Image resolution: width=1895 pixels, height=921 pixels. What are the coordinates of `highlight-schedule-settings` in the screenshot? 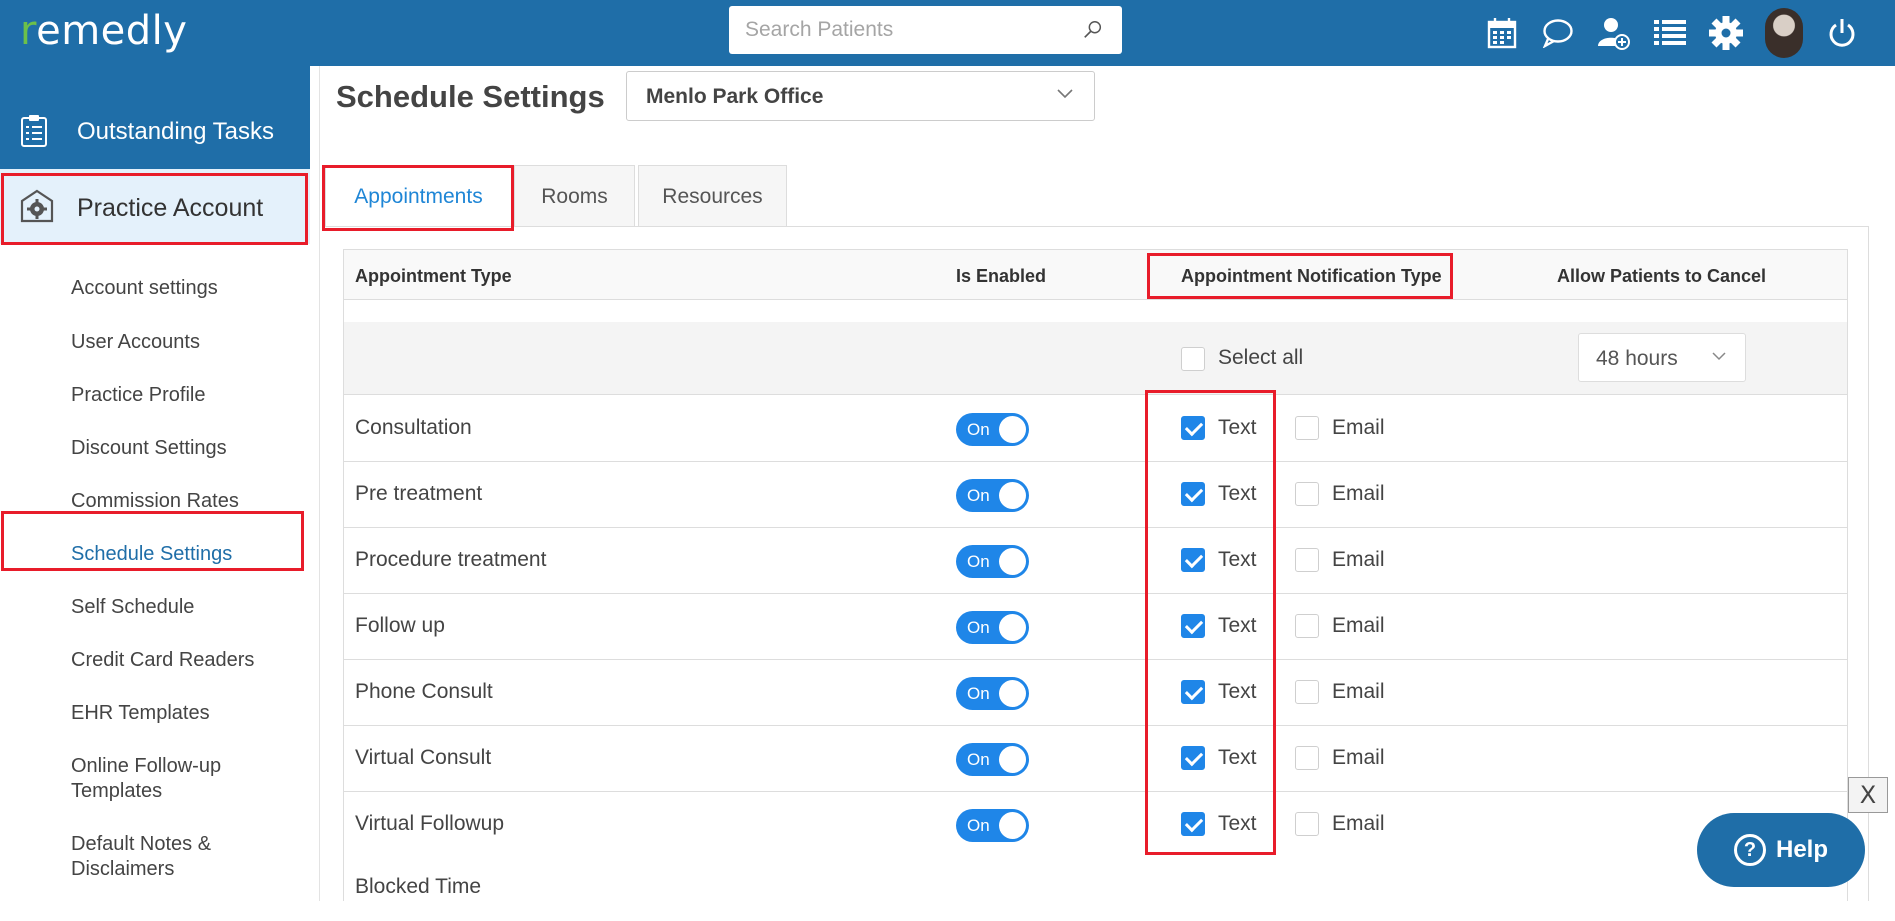 It's located at (152, 541).